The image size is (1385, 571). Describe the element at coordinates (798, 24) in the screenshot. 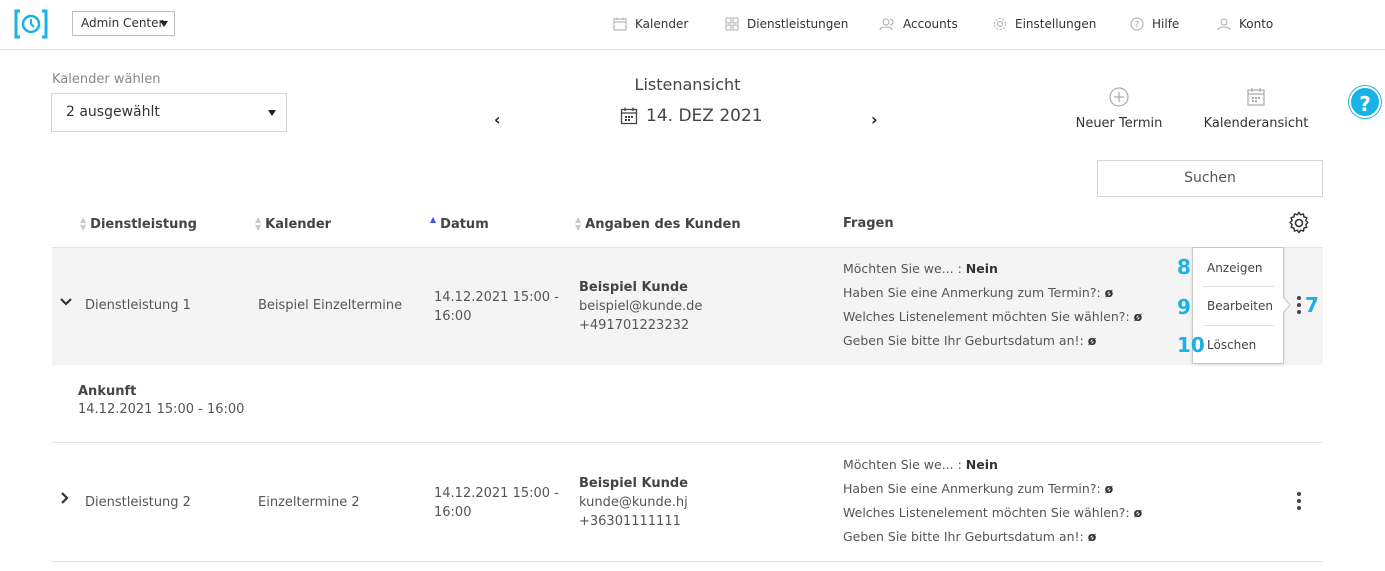

I see `nav-services-label: Dienstleistungen` at that location.